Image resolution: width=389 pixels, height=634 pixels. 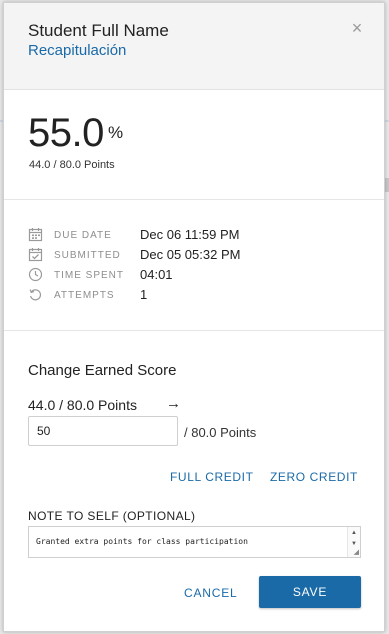 I want to click on refresh-icon, so click(x=35, y=295).